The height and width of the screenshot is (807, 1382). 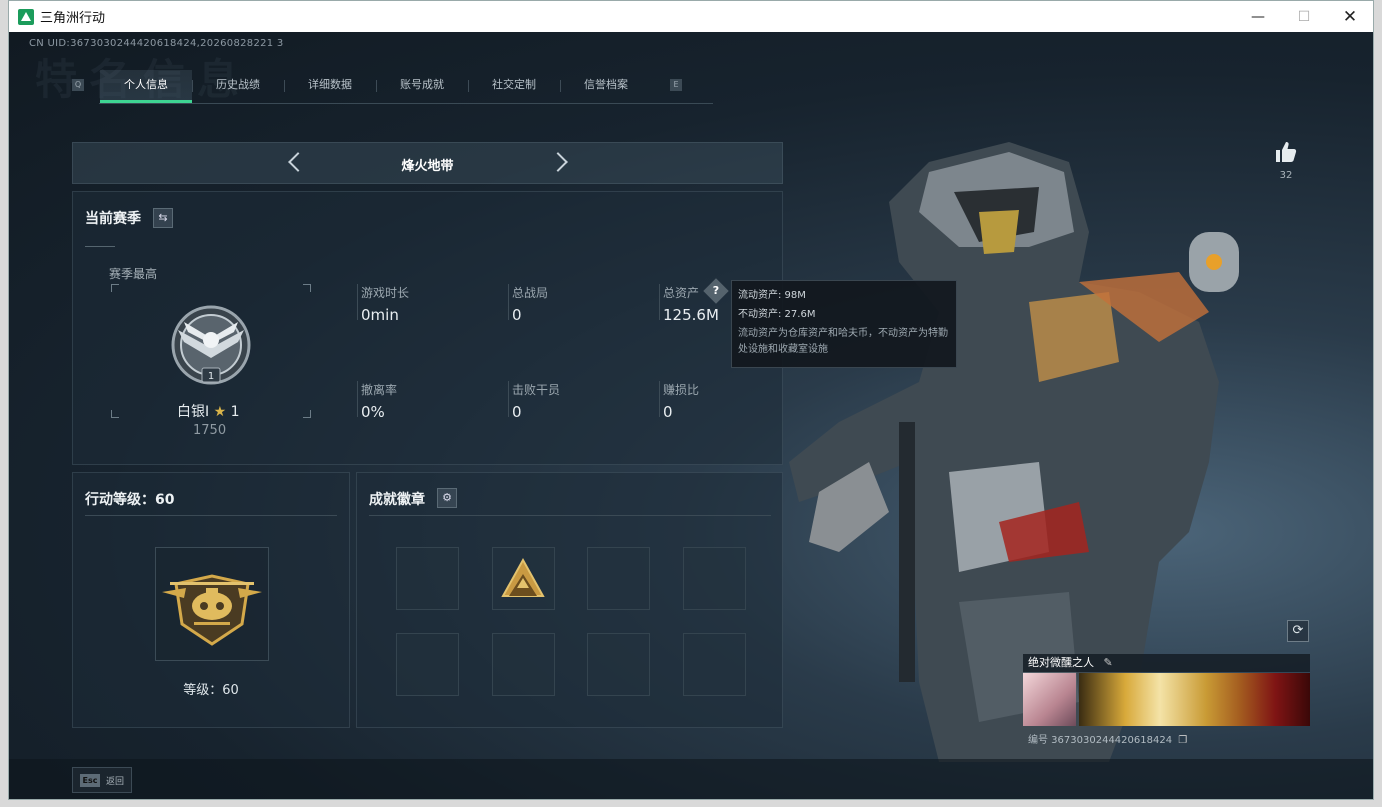 I want to click on copy-icon: ❐, so click(x=1182, y=740).